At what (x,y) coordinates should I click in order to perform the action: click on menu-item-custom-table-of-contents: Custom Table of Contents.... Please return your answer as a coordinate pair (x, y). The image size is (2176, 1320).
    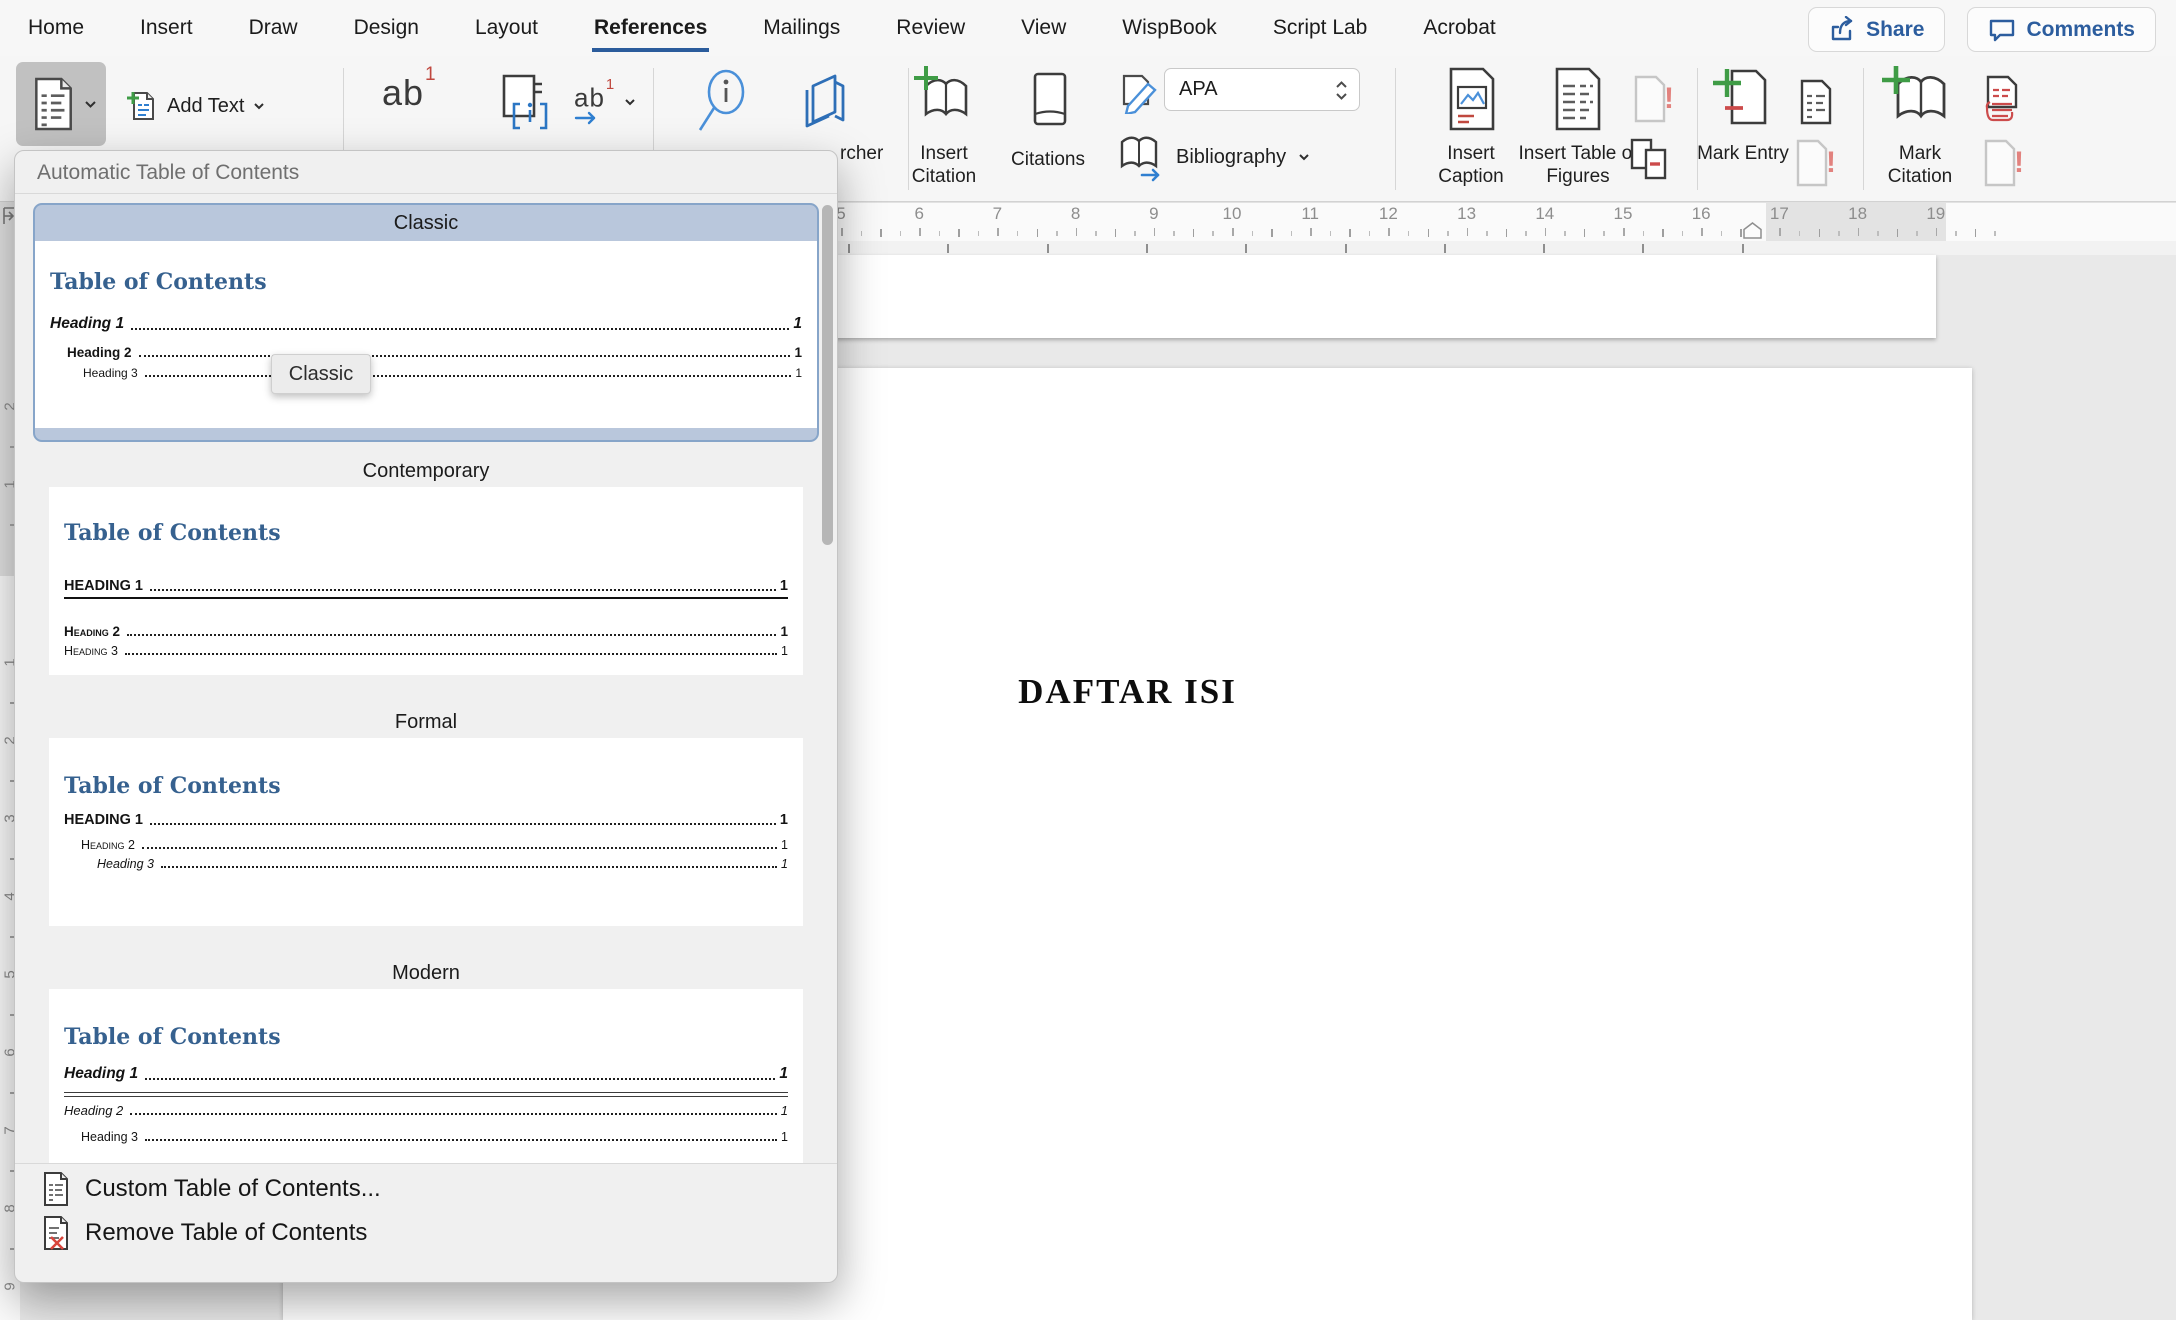
    Looking at the image, I should click on (426, 1189).